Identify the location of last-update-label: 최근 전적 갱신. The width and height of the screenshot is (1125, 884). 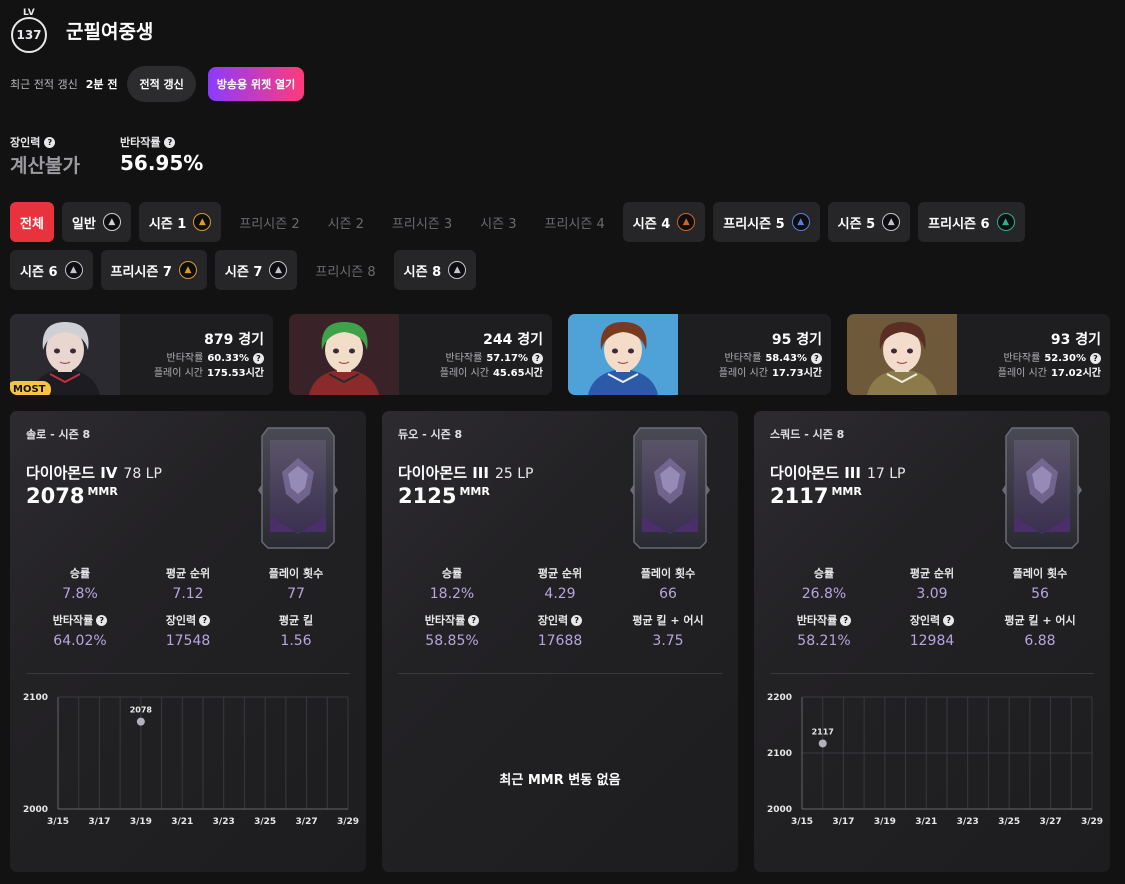
(44, 84).